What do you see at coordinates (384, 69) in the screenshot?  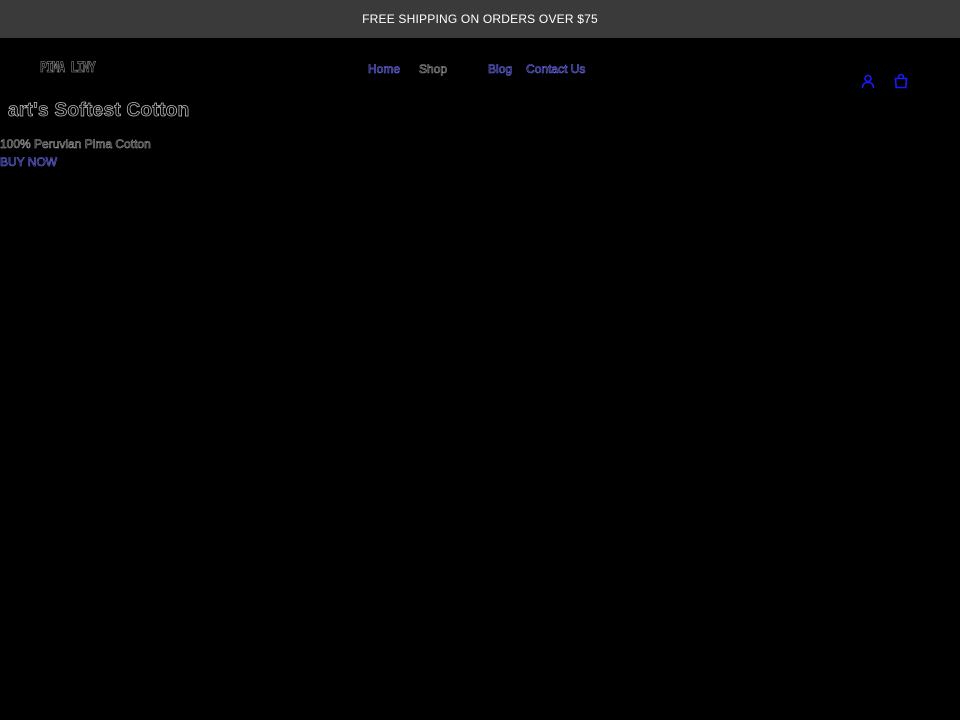 I see `nav-link-home: Home` at bounding box center [384, 69].